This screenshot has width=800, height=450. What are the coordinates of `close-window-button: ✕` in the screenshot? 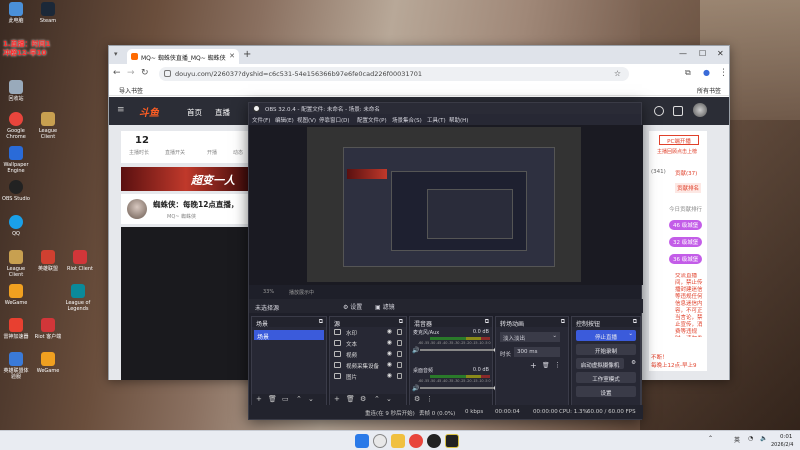 It's located at (720, 53).